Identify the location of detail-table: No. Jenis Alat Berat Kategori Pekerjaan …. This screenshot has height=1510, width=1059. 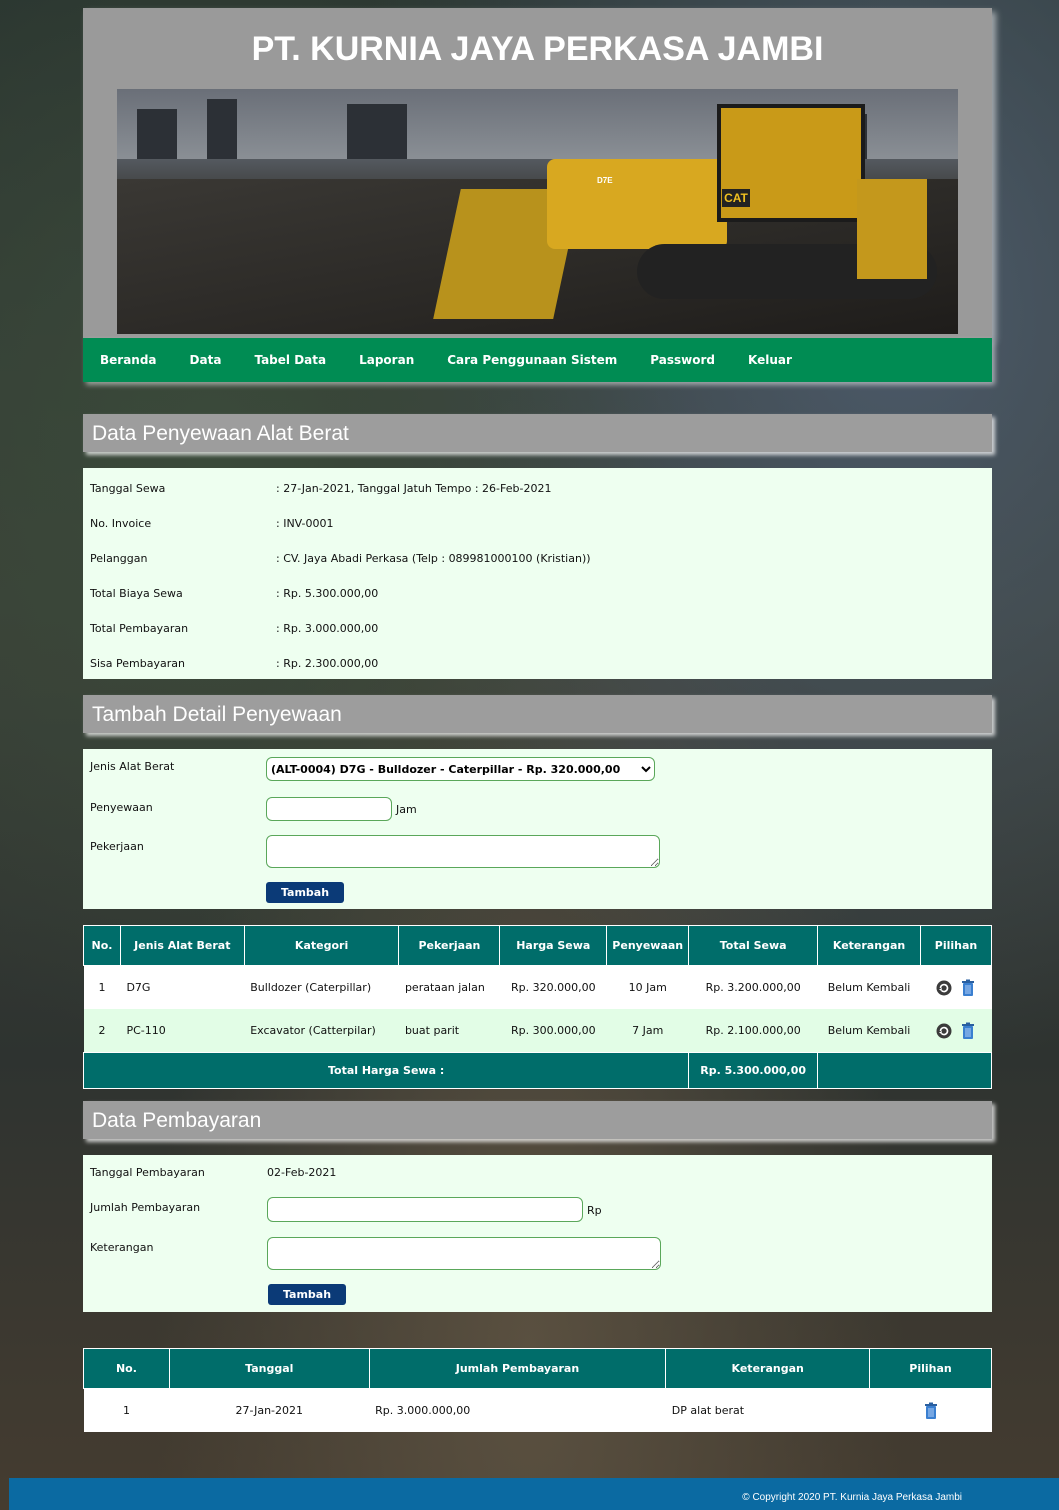
(537, 1007).